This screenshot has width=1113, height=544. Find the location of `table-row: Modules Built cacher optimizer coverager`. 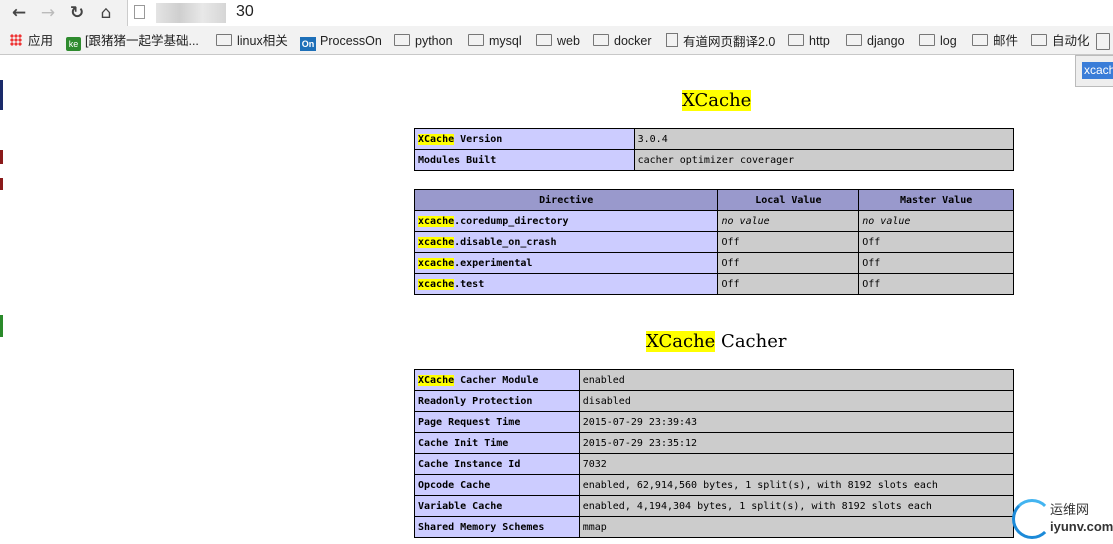

table-row: Modules Built cacher optimizer coverager is located at coordinates (714, 160).